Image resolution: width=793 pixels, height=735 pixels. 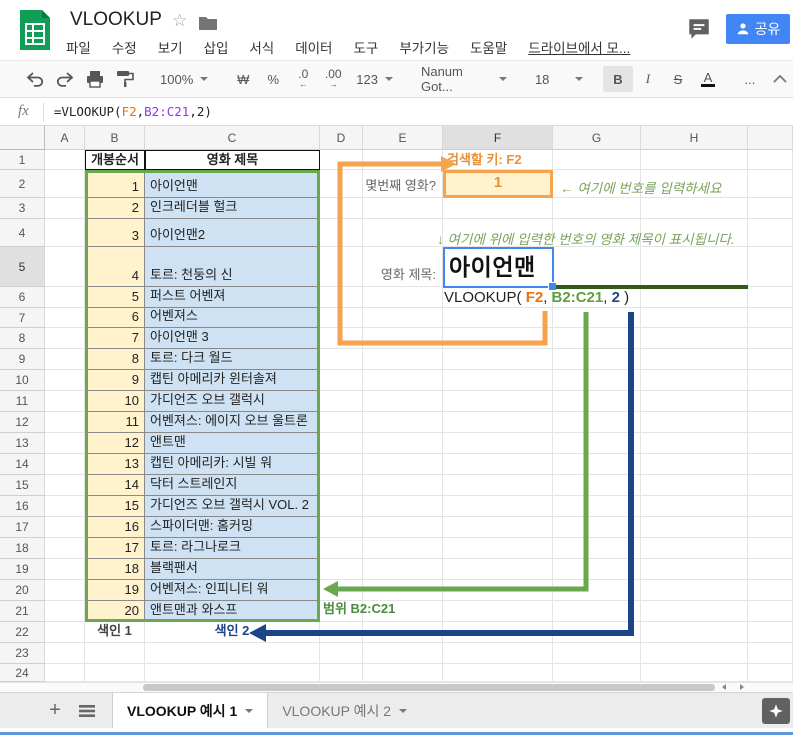 I want to click on cell-I9, so click(x=770, y=359).